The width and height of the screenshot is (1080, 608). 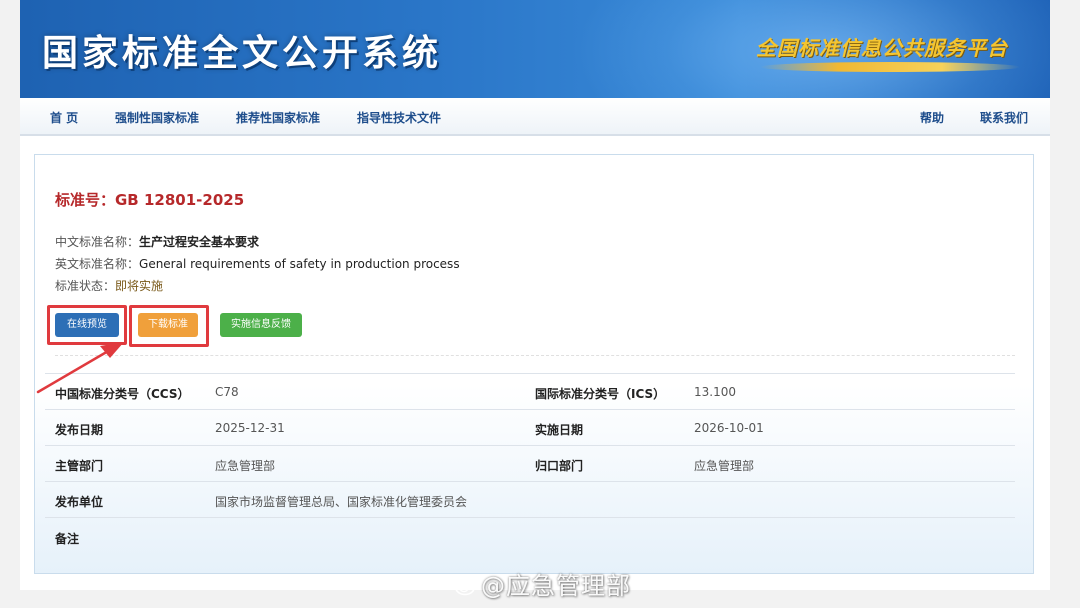 I want to click on watermark-text: @应急管理部, so click(x=556, y=586).